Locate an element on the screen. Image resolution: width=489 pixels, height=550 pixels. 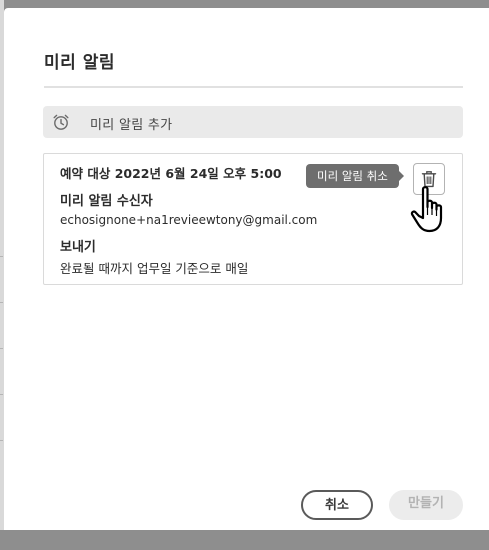
add-reminder-label: 미리 알림 추가 is located at coordinates (131, 125).